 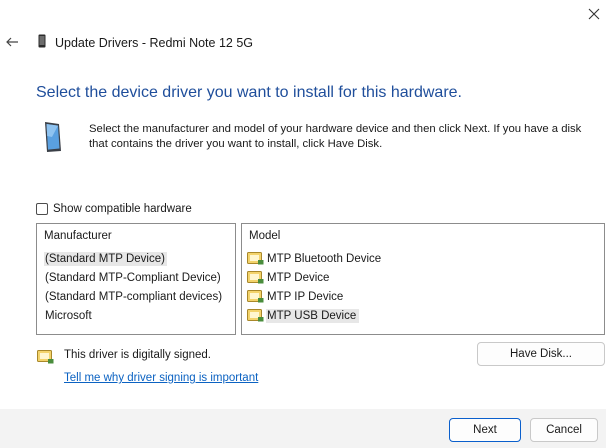 What do you see at coordinates (53, 137) in the screenshot?
I see `device-icon` at bounding box center [53, 137].